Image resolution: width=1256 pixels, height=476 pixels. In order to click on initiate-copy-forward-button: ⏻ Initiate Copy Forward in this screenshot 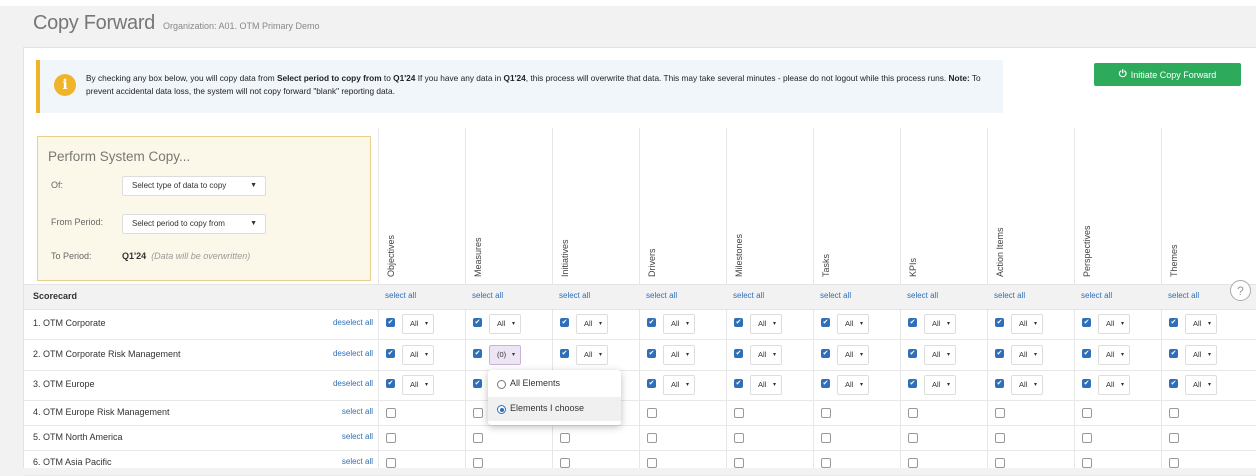, I will do `click(1167, 74)`.